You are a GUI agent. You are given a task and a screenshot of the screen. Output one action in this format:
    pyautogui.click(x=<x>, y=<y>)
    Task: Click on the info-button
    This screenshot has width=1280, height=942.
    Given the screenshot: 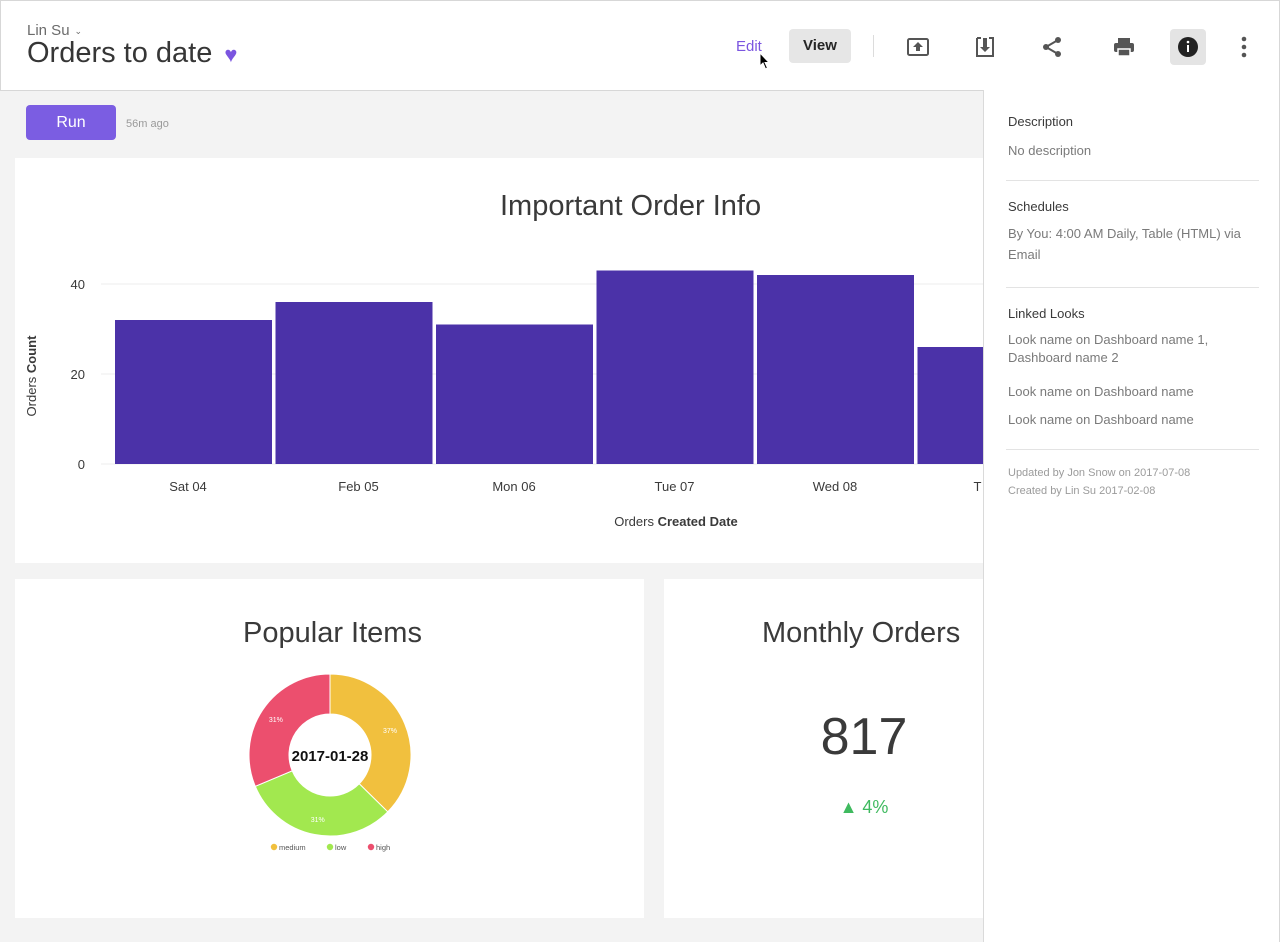 What is the action you would take?
    pyautogui.click(x=1188, y=47)
    